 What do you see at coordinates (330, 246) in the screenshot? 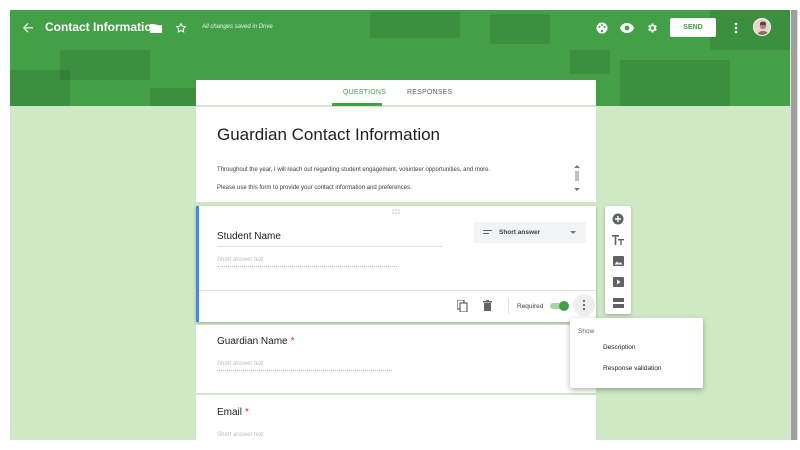
I see `question-title-underline` at bounding box center [330, 246].